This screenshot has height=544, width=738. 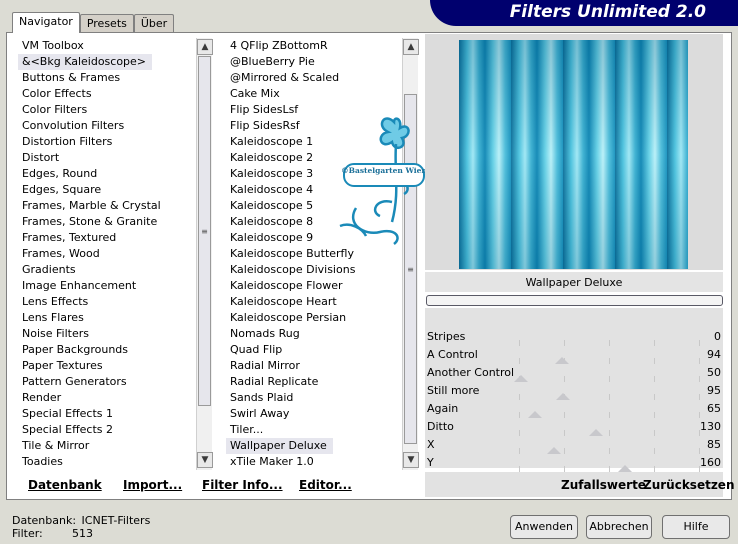 What do you see at coordinates (107, 302) in the screenshot?
I see `category-item: Lens Effects` at bounding box center [107, 302].